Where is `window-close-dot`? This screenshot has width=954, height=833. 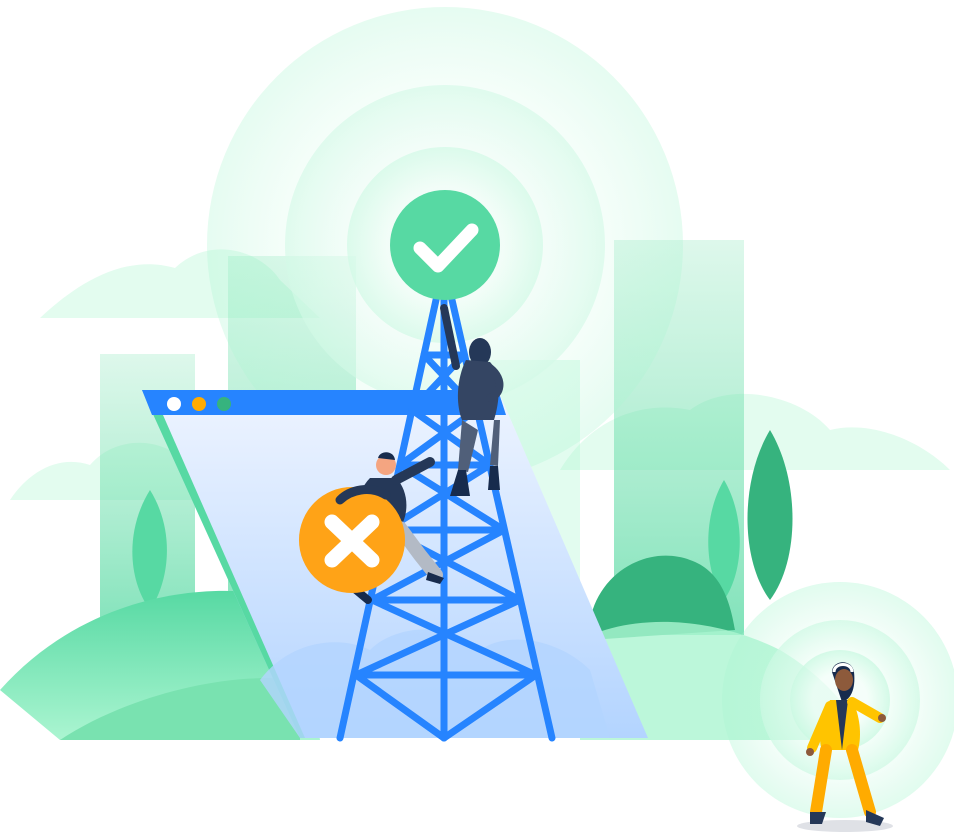
window-close-dot is located at coordinates (174, 404).